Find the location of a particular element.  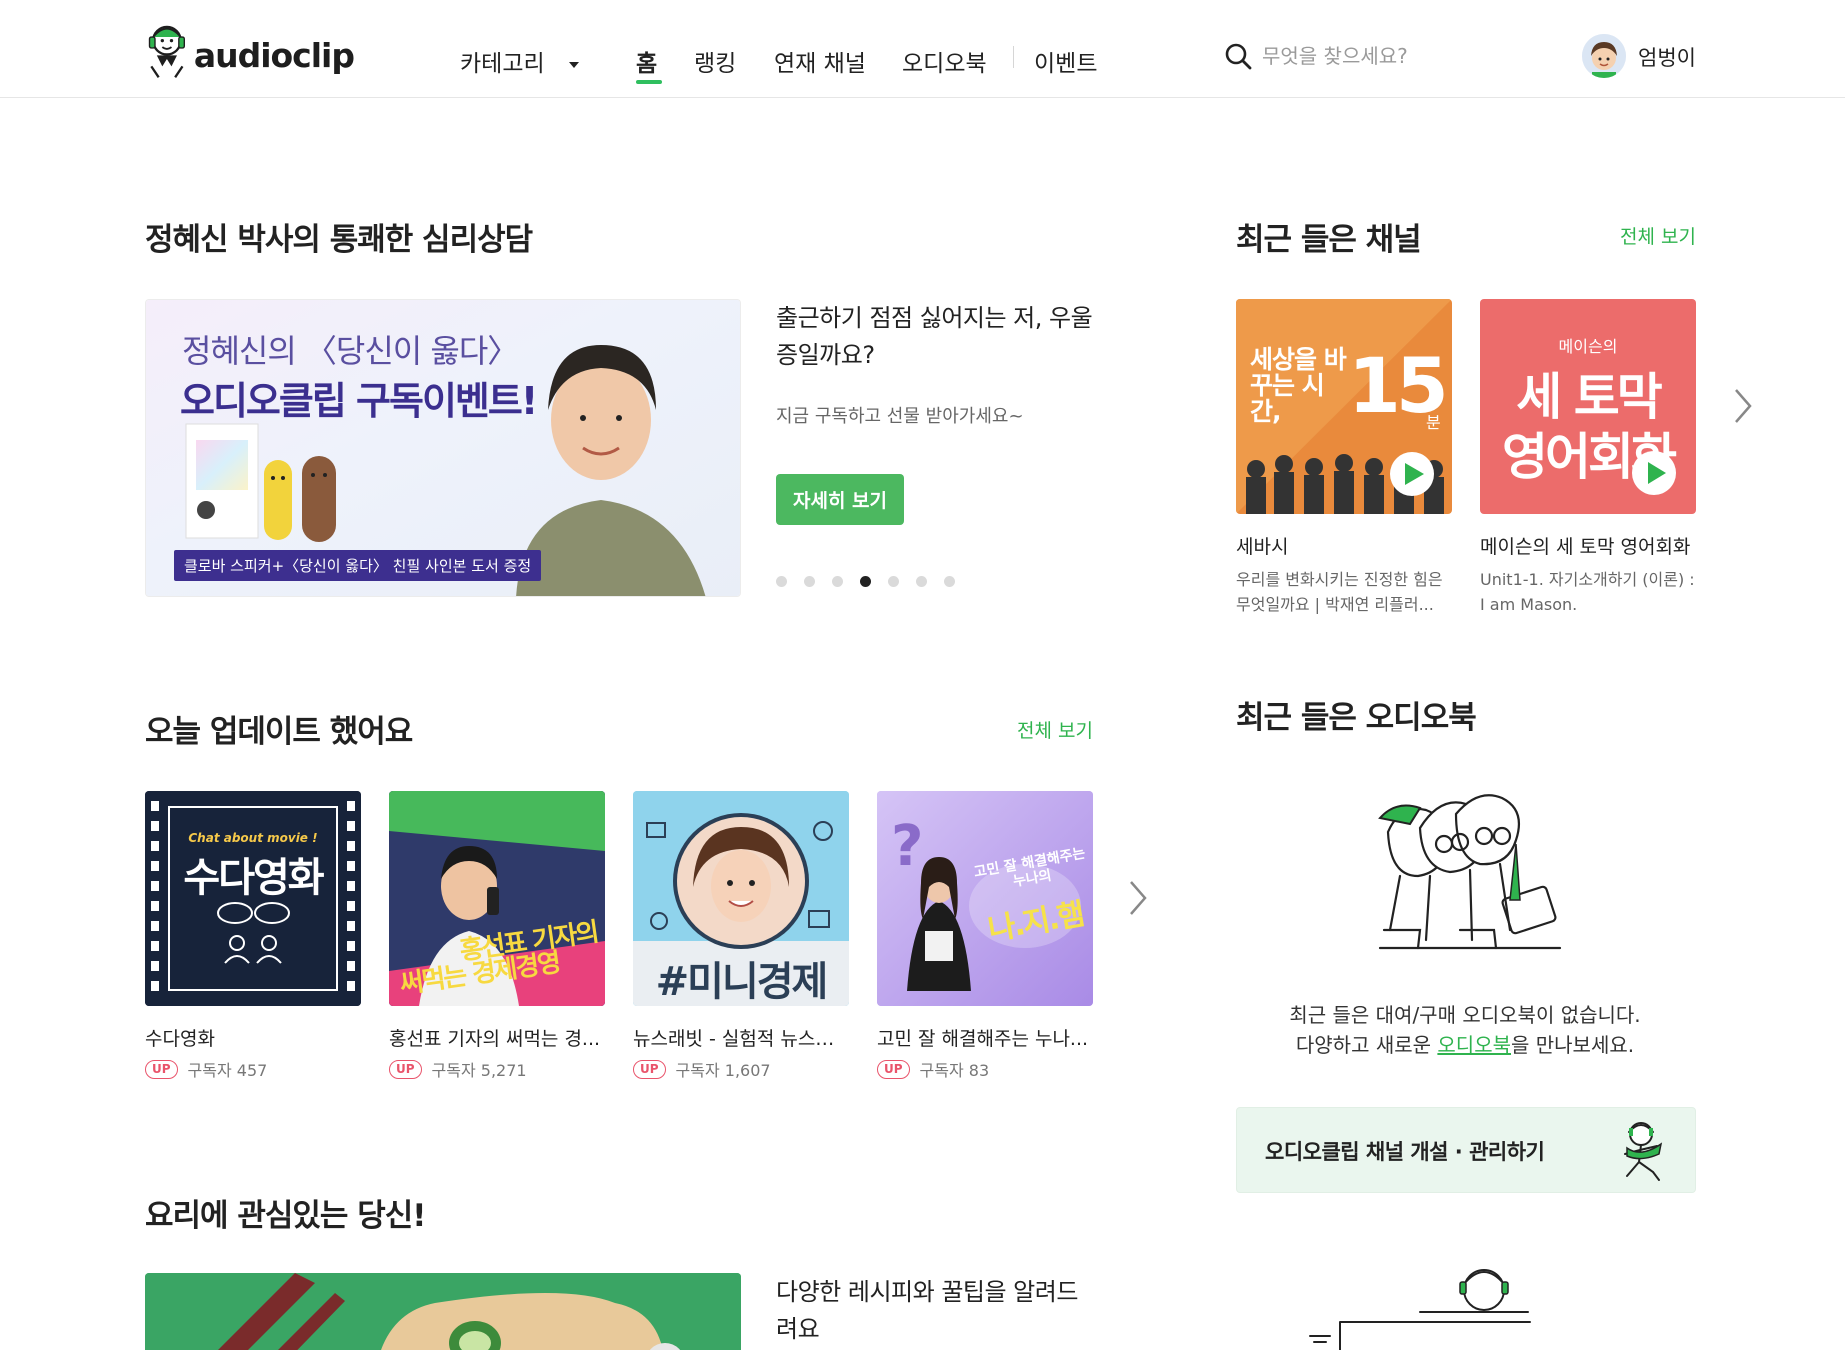

recent-channels-title: 최근 들은 채널 is located at coordinates (1329, 240).